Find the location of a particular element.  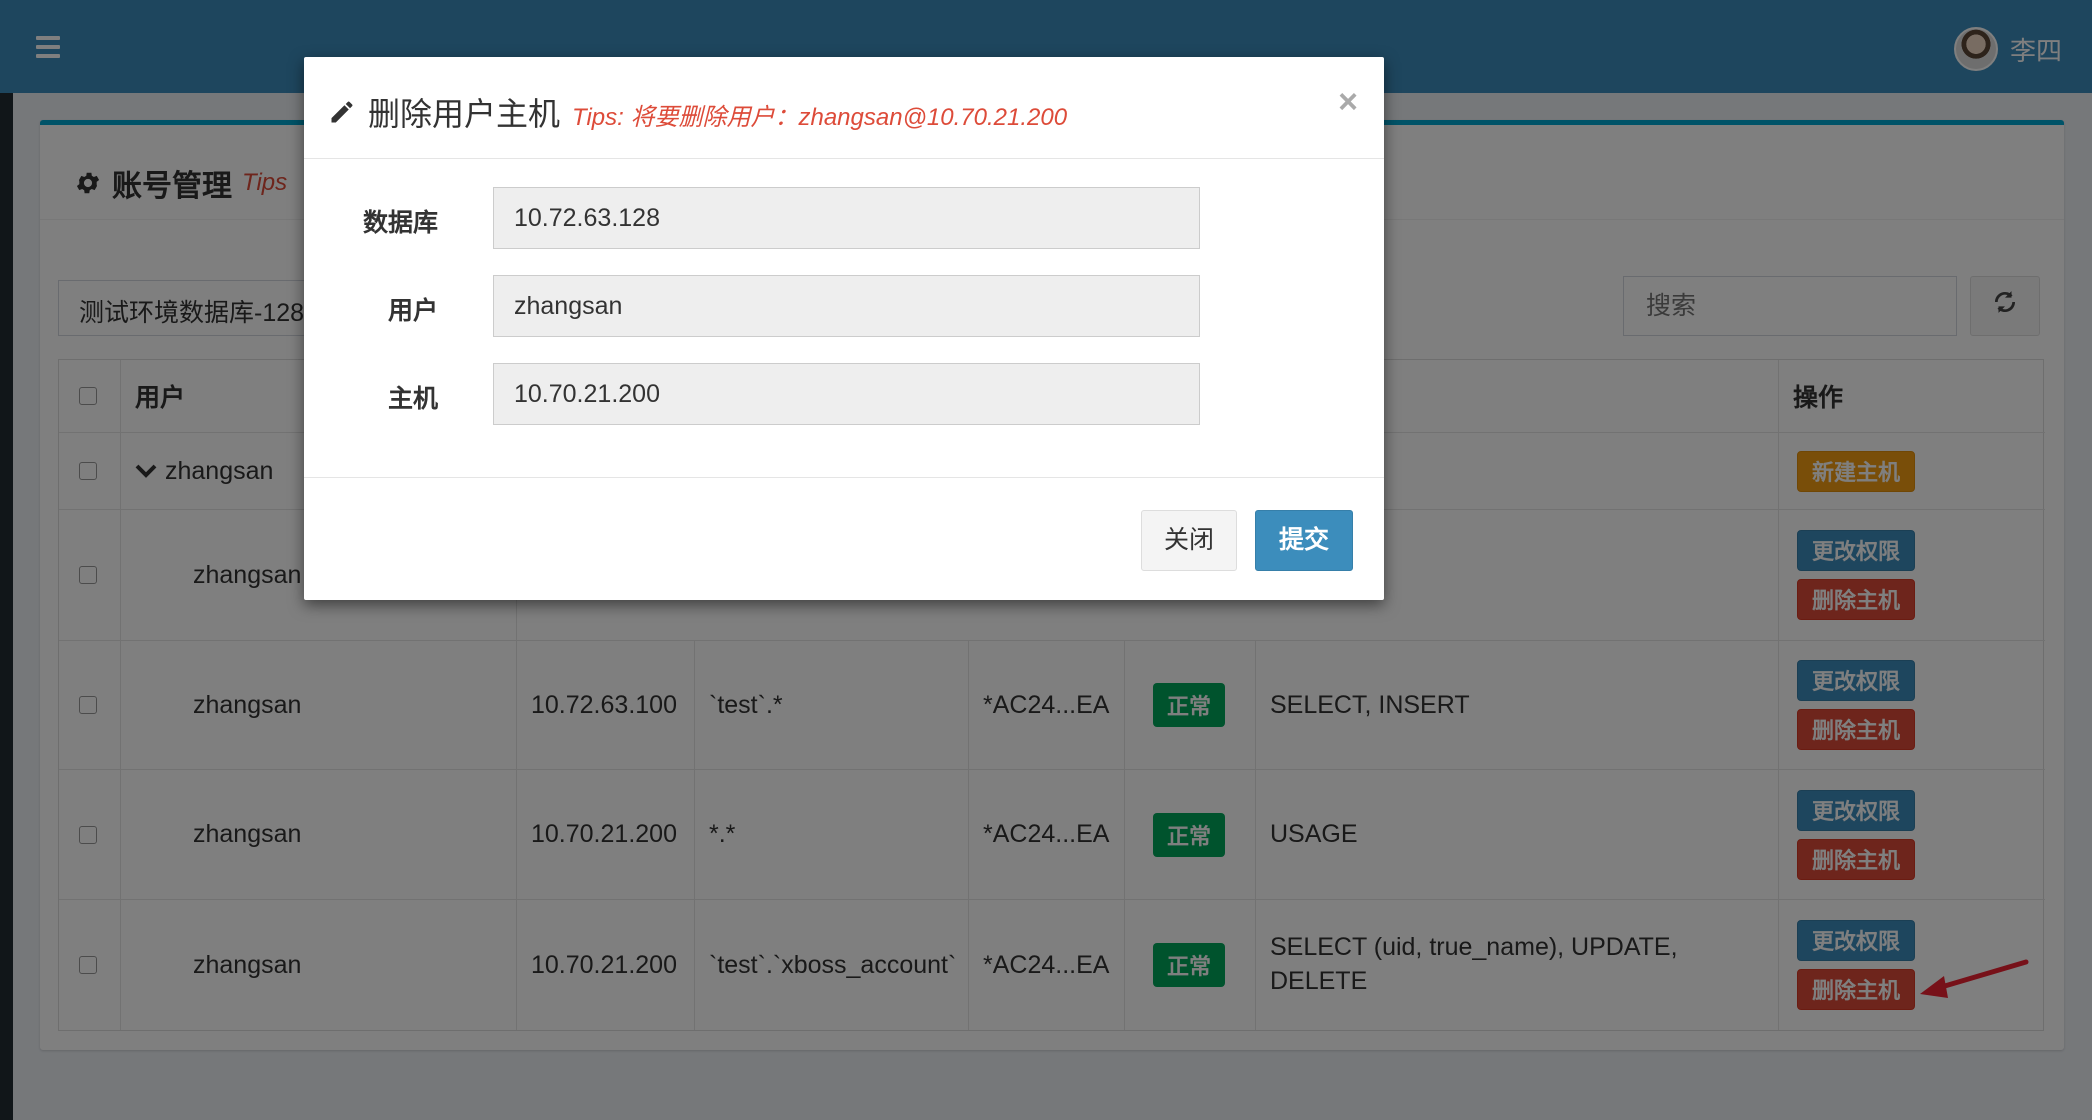

database-label: 数据库 is located at coordinates (400, 223).